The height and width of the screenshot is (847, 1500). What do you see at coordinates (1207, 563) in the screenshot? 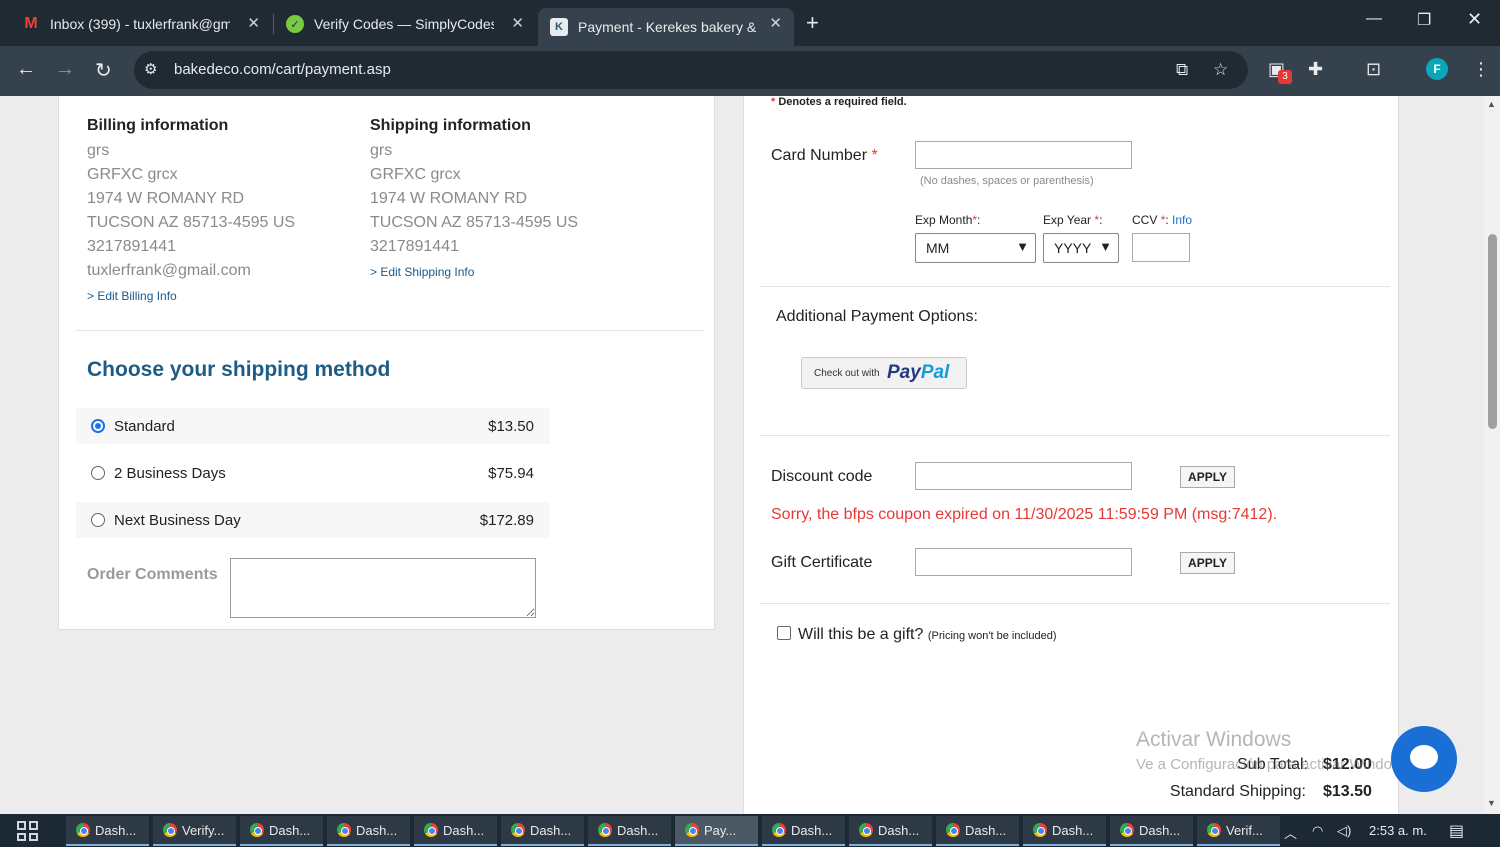
I see `apply-gift-certificate-button: APPLY` at bounding box center [1207, 563].